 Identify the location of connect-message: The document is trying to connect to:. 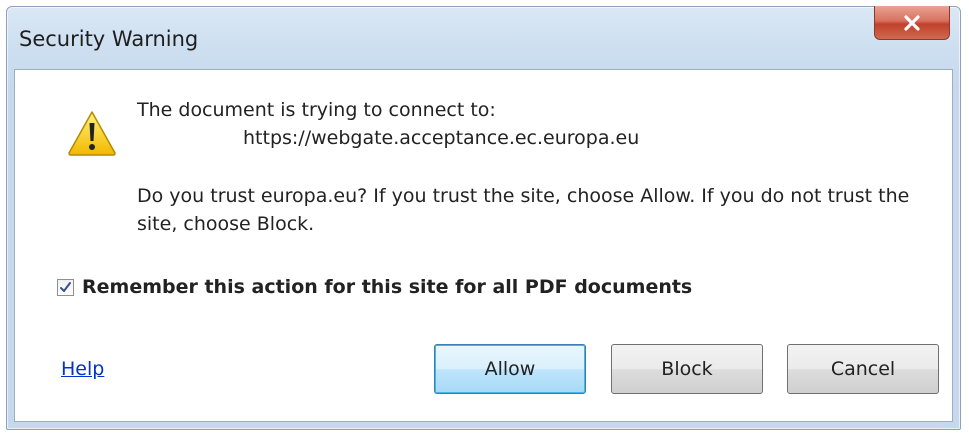
(316, 110).